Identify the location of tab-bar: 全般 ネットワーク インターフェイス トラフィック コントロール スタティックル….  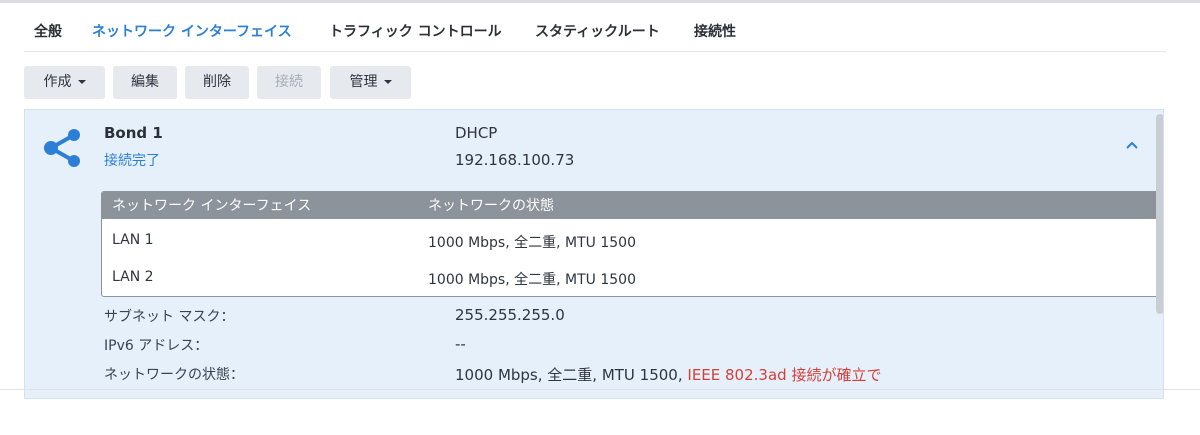
(595, 33).